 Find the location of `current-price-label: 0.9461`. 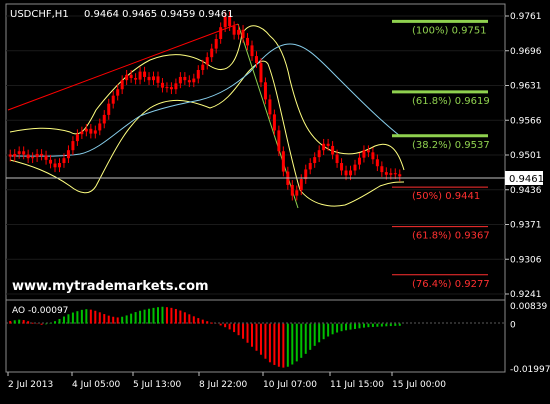

current-price-label: 0.9461 is located at coordinates (526, 179).